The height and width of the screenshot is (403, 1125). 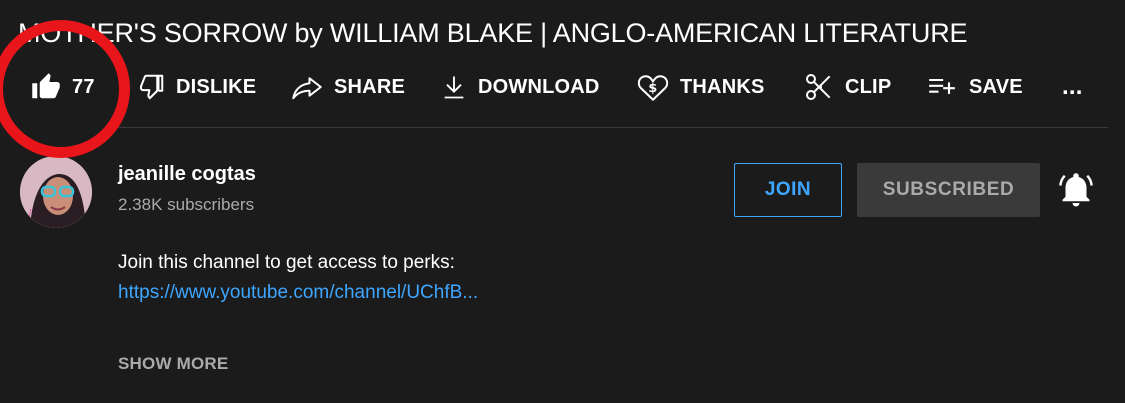 I want to click on share-button: SHARE, so click(x=347, y=87).